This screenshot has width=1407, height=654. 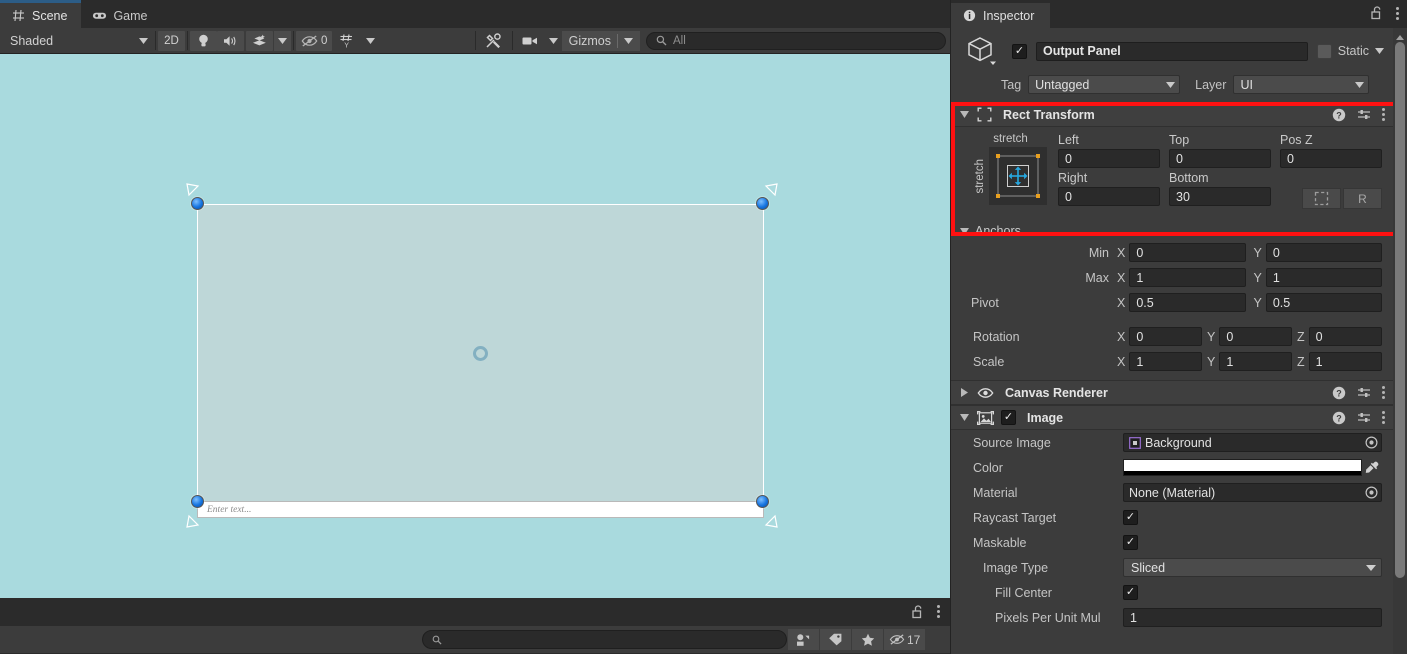 I want to click on inspector-scrollbar, so click(x=1400, y=341).